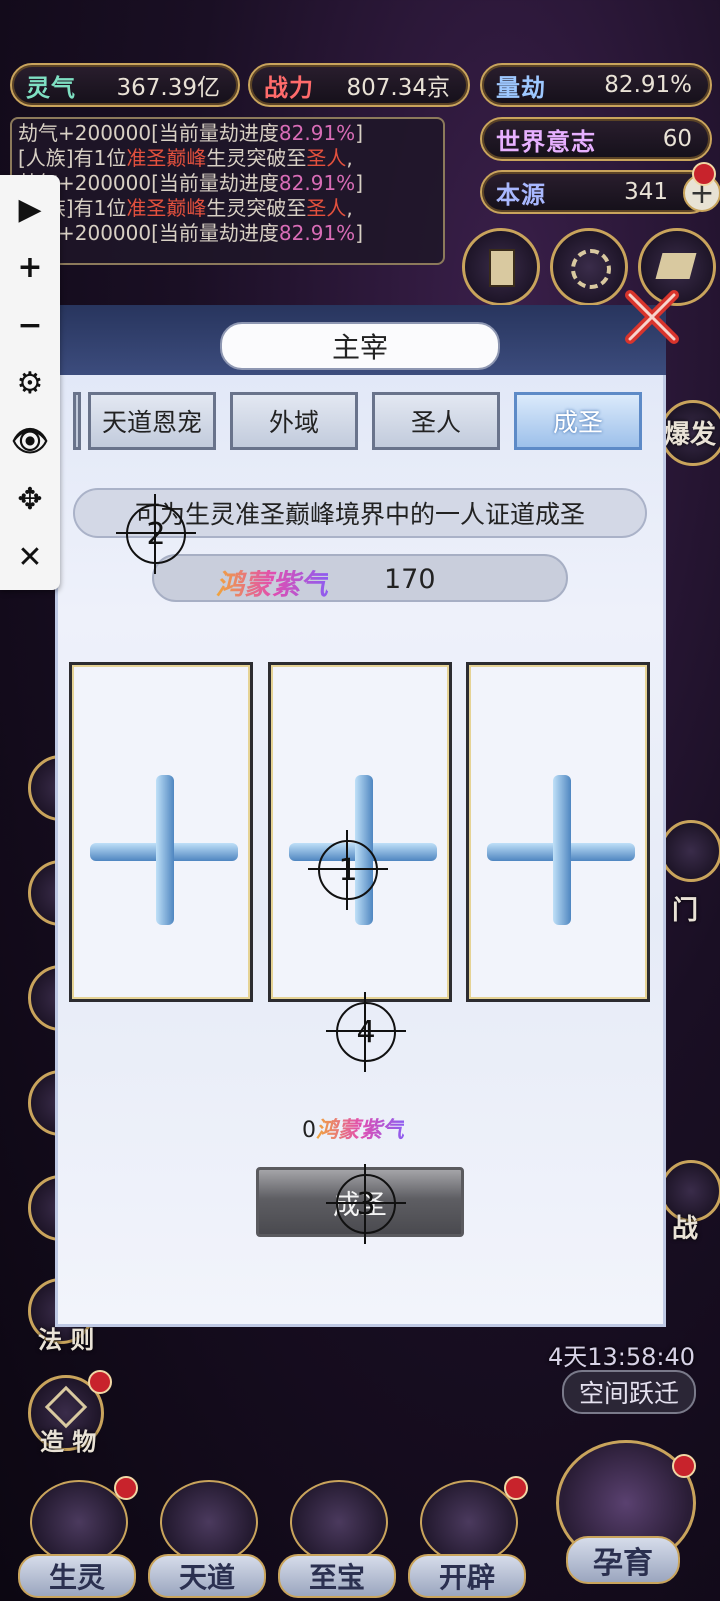 The width and height of the screenshot is (720, 1601). Describe the element at coordinates (168, 88) in the screenshot. I see `lingqi-value: 367.39亿` at that location.